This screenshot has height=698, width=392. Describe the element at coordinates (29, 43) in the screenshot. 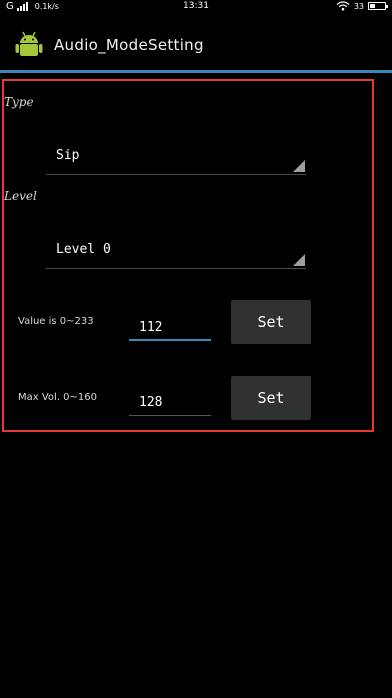

I see `android-robot-icon` at that location.